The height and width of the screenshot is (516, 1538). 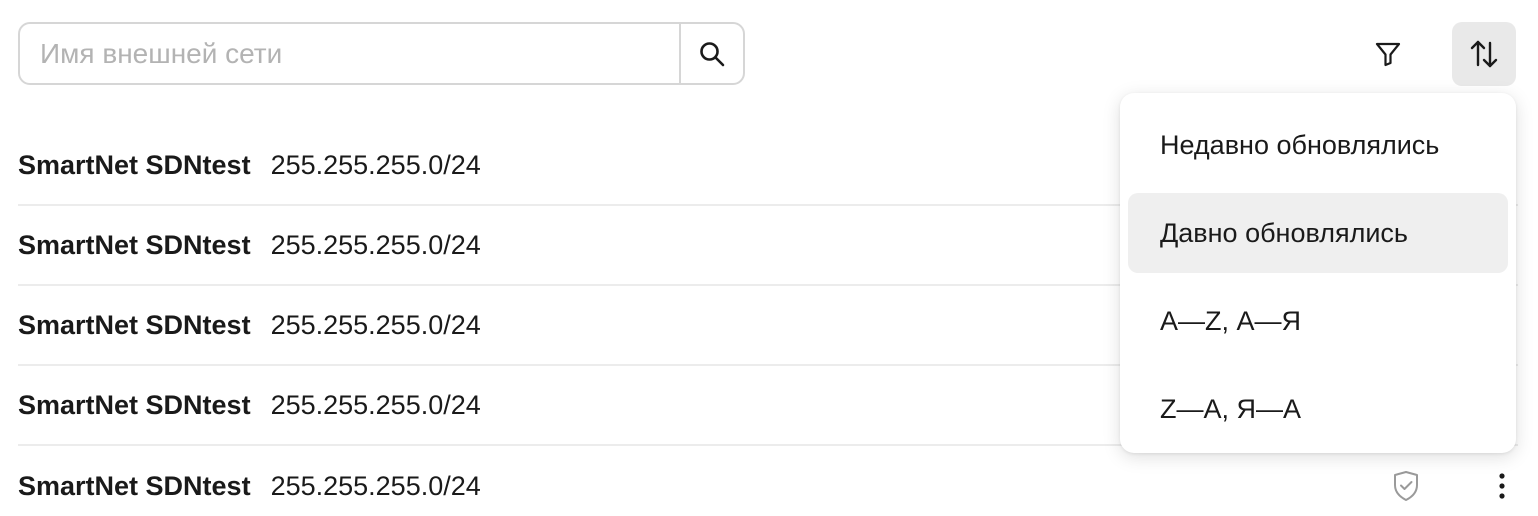 I want to click on sort-arrows-icon, so click(x=1484, y=54).